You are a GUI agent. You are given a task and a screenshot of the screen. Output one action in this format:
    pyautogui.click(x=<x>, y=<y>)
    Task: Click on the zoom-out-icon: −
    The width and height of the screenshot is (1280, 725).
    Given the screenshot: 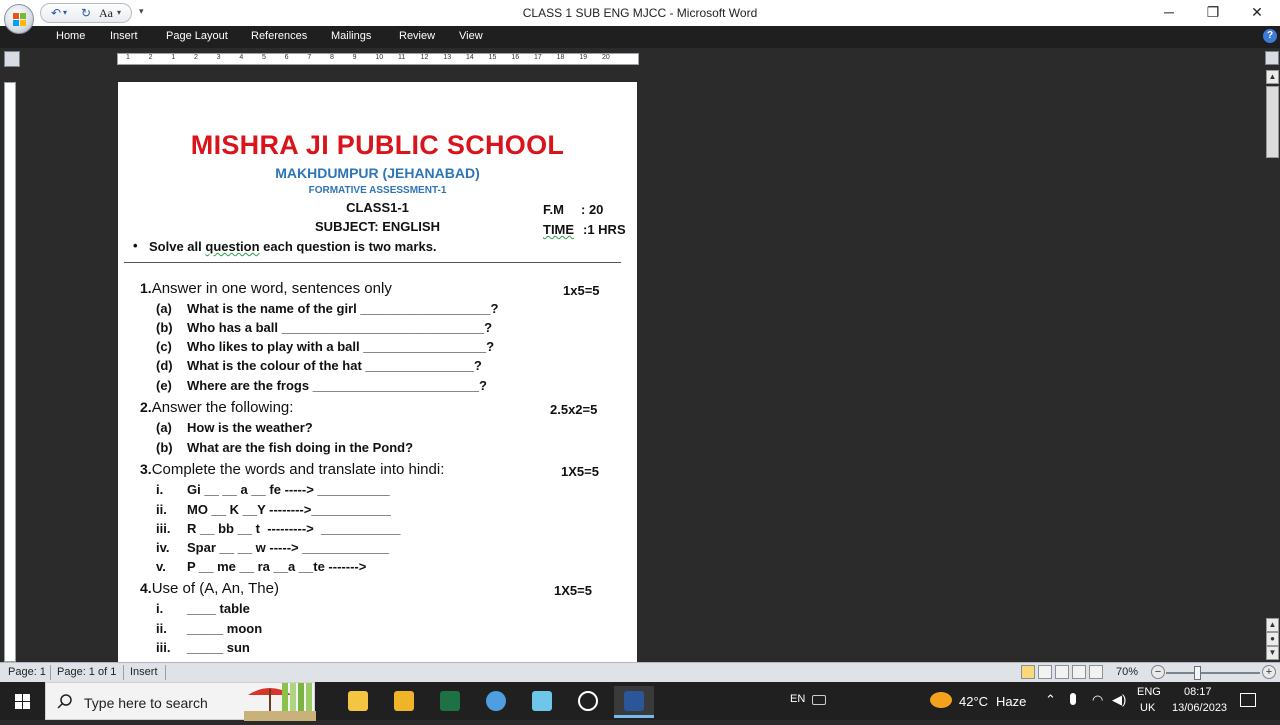 What is the action you would take?
    pyautogui.click(x=1158, y=672)
    